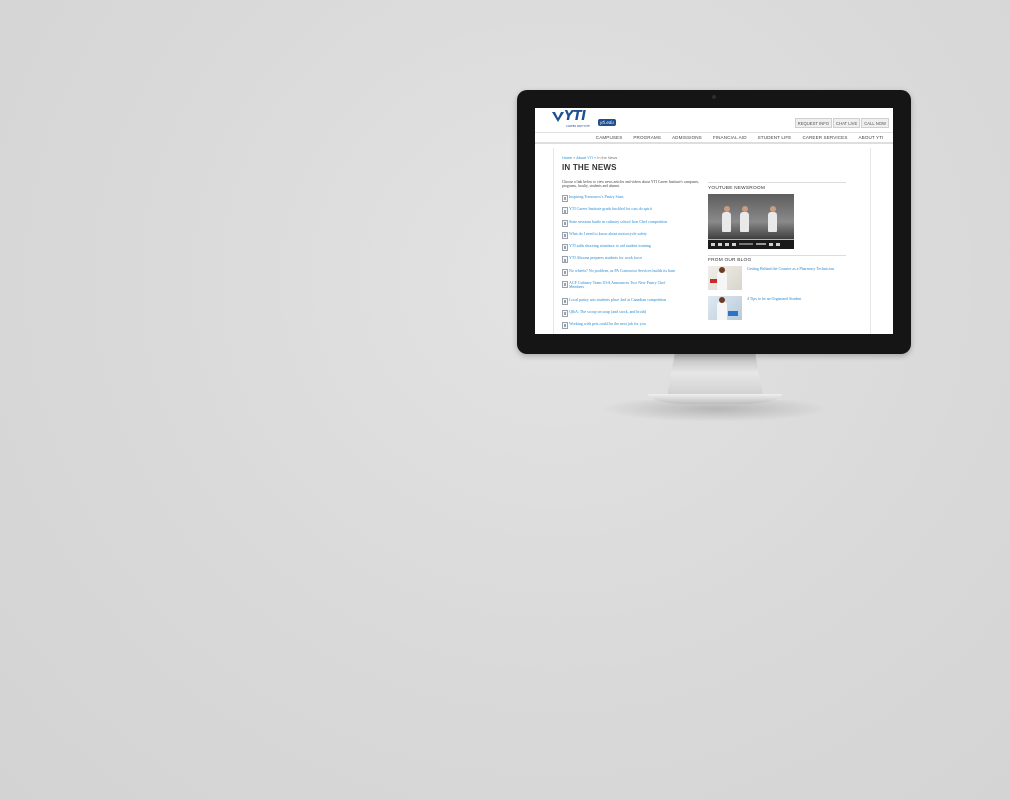  Describe the element at coordinates (729, 137) in the screenshot. I see `nav-item-financial-aid: FINANCIAL AID` at that location.